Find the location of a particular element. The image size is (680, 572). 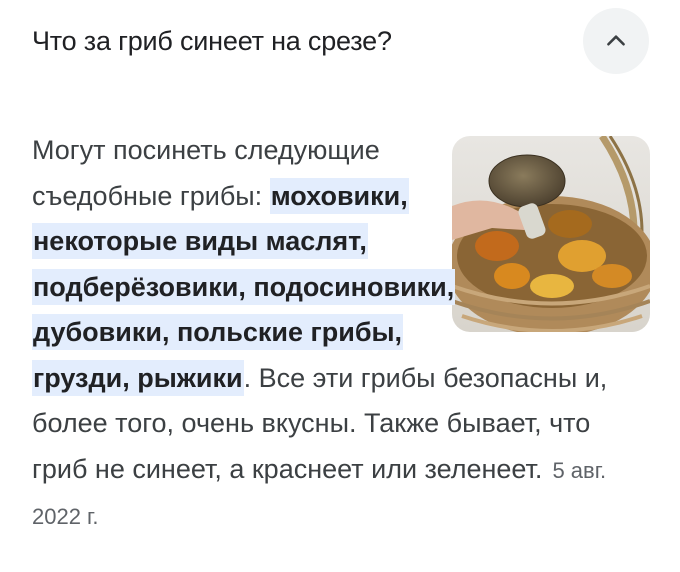

question-title: Что за гриб синеет на срезе? is located at coordinates (212, 41).